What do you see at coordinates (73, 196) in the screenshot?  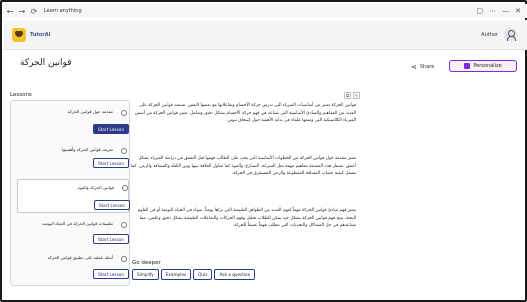 I see `lesson-item: قوانين الحركة والقوة Start Lesson` at bounding box center [73, 196].